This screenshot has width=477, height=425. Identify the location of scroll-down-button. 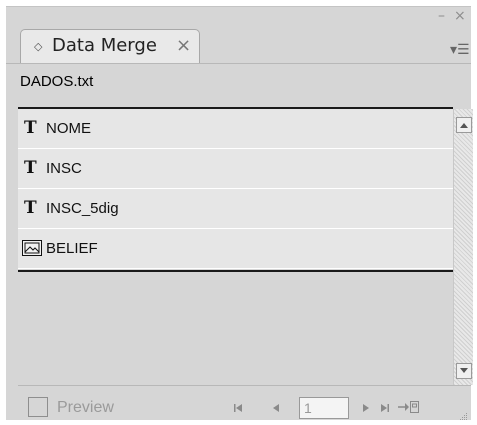
(464, 371).